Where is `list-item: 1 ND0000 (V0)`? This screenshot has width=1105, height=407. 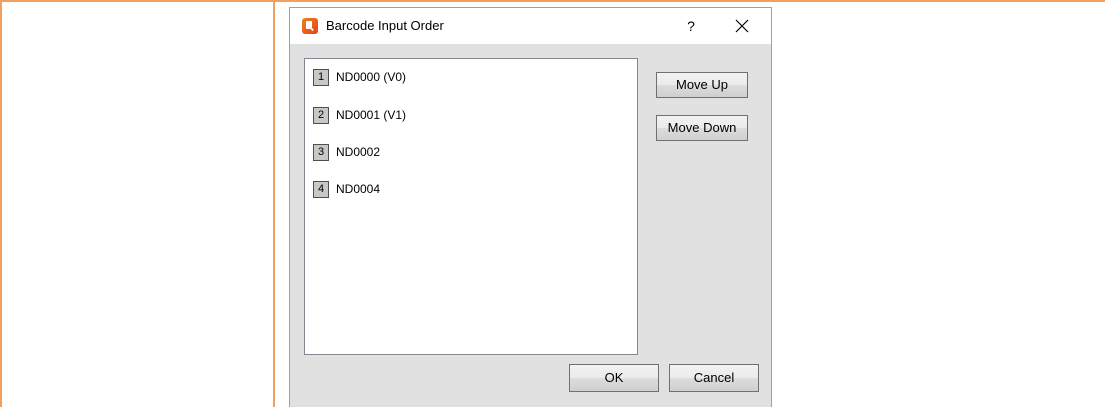 list-item: 1 ND0000 (V0) is located at coordinates (359, 77).